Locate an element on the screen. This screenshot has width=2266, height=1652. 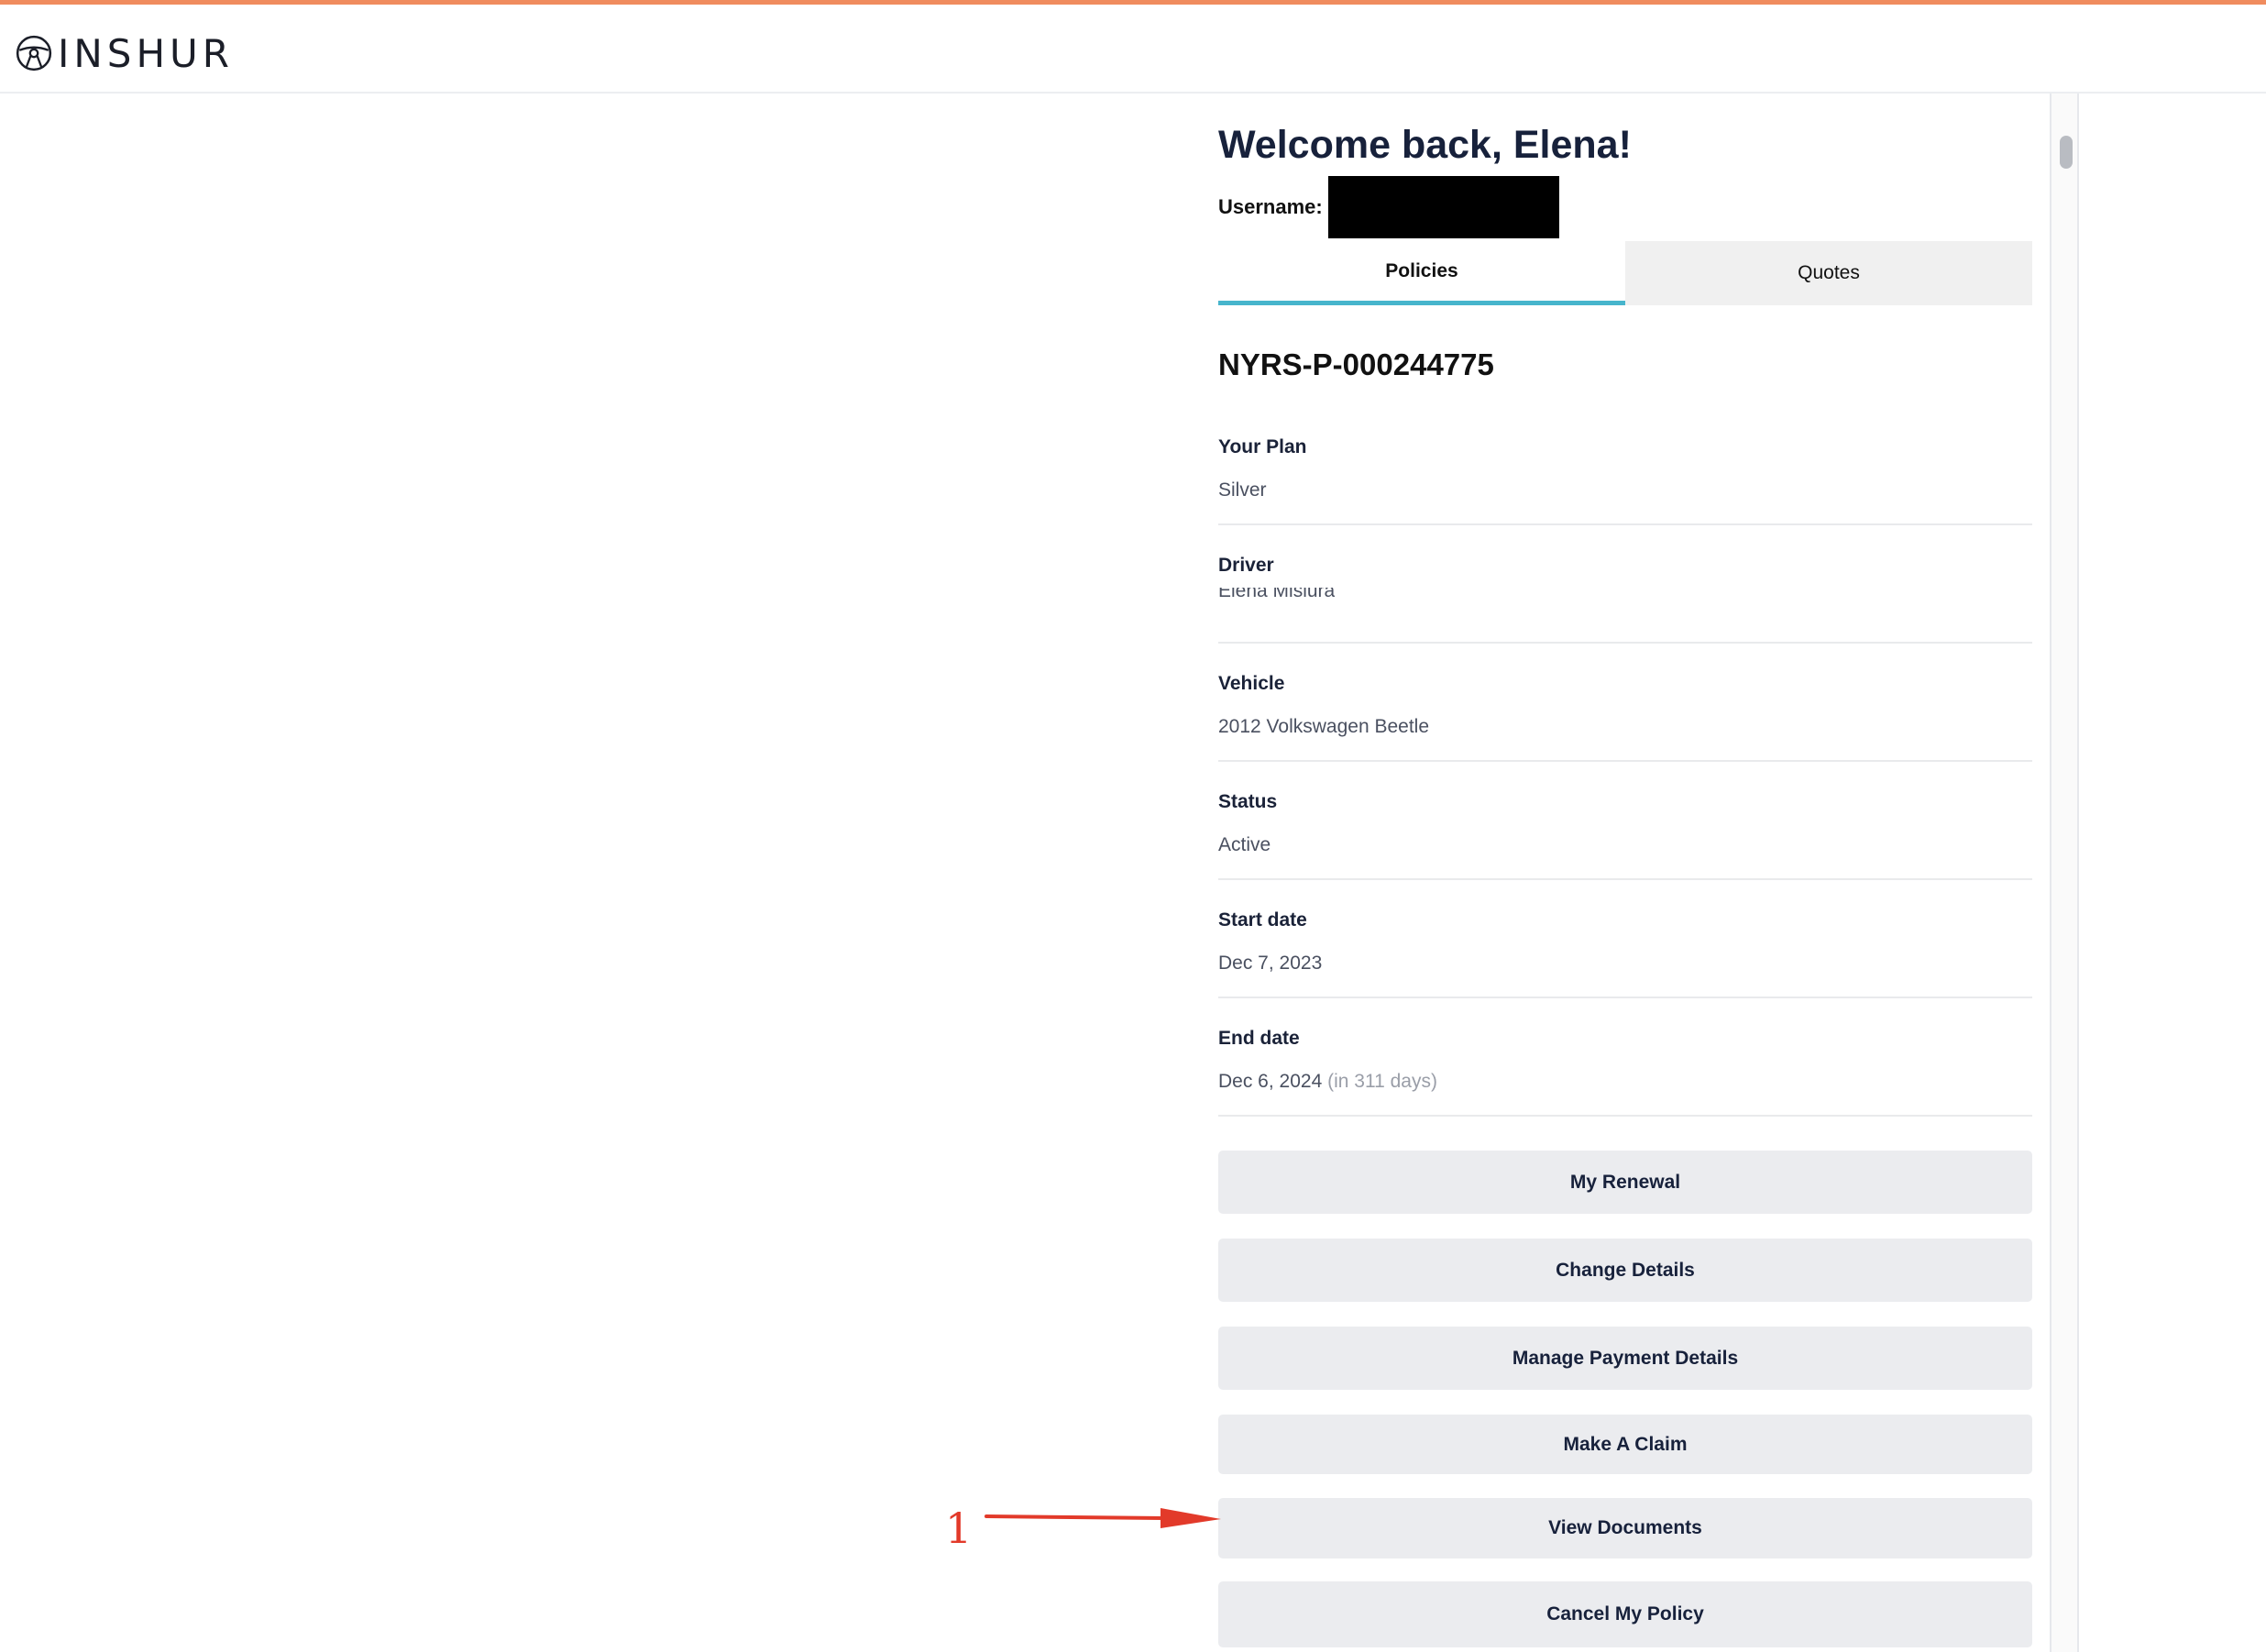
tab-quotes: Quotes is located at coordinates (1828, 273).